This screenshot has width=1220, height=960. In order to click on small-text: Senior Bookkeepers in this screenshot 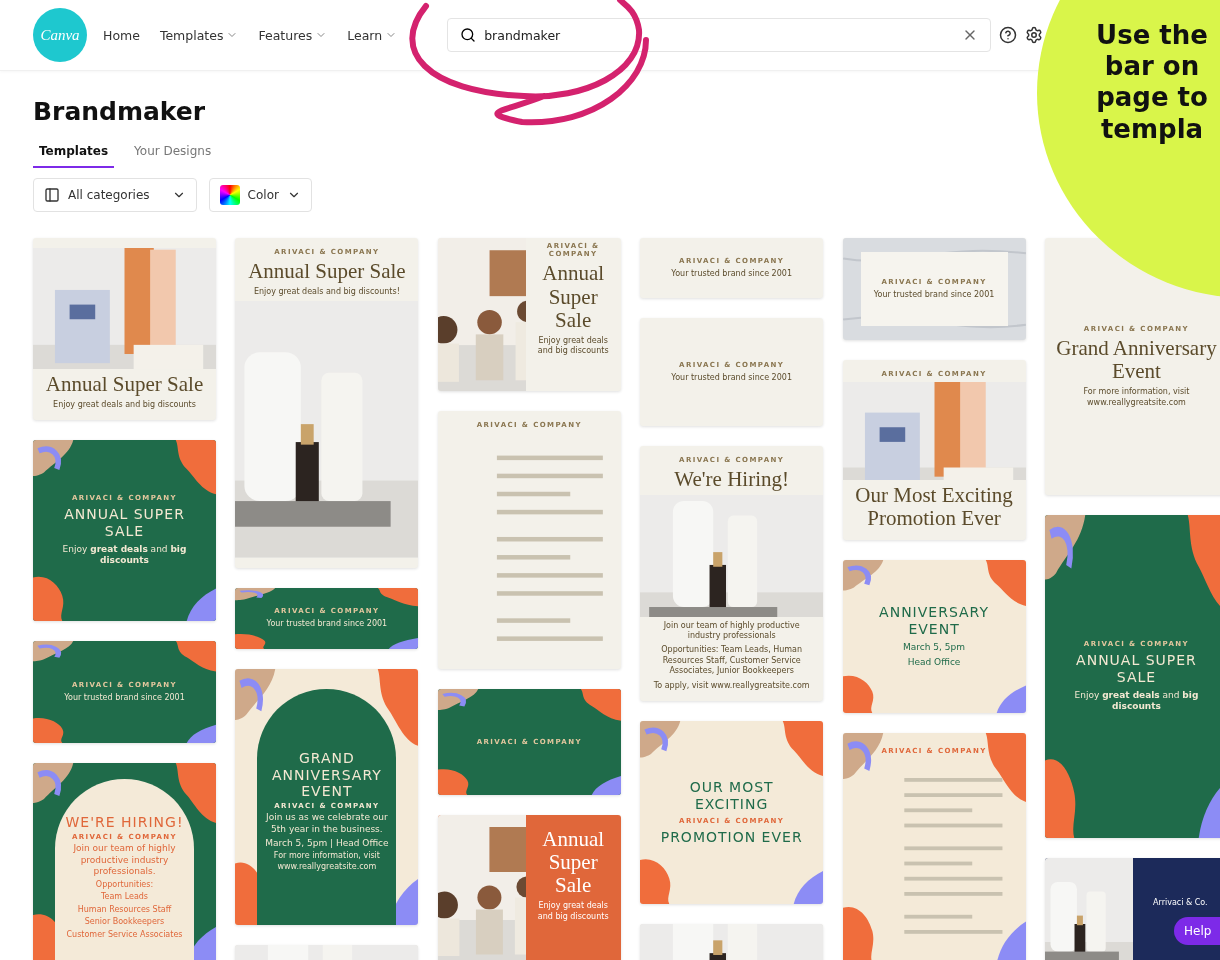, I will do `click(124, 922)`.